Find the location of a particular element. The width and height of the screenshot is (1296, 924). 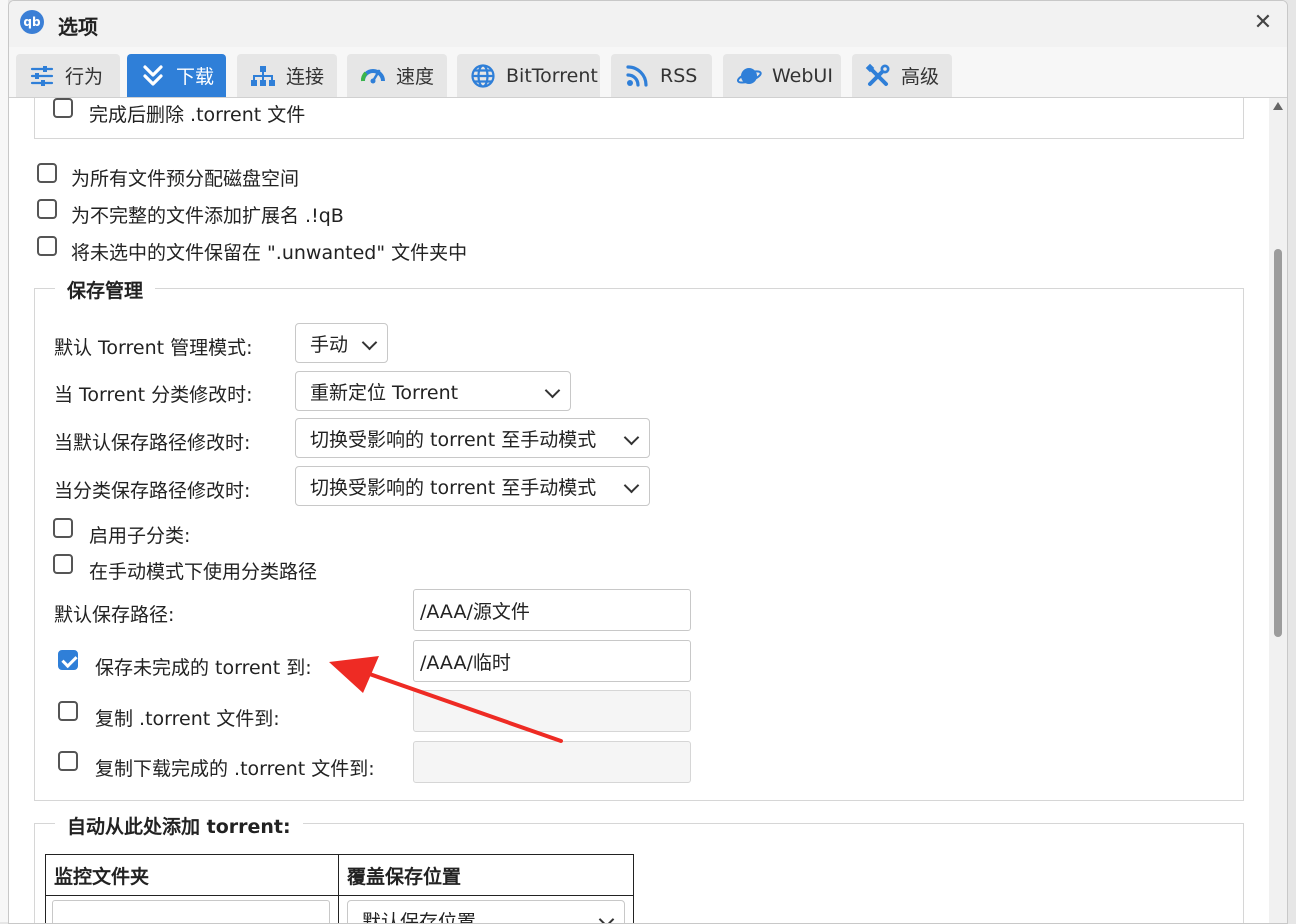

tab-connection: 连接 is located at coordinates (287, 75).